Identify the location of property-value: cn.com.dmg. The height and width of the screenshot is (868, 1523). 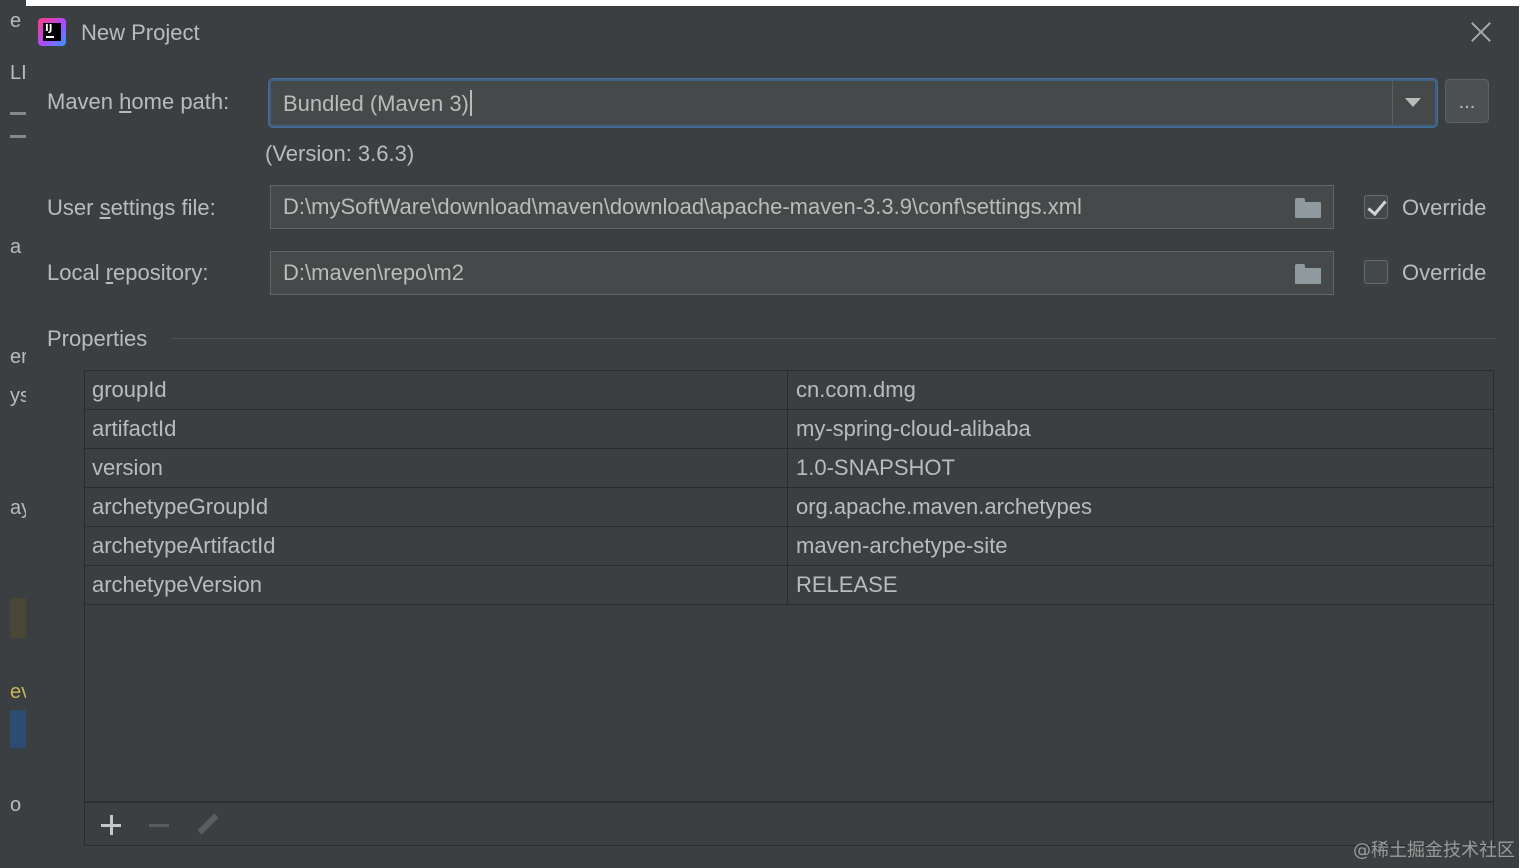
(856, 390).